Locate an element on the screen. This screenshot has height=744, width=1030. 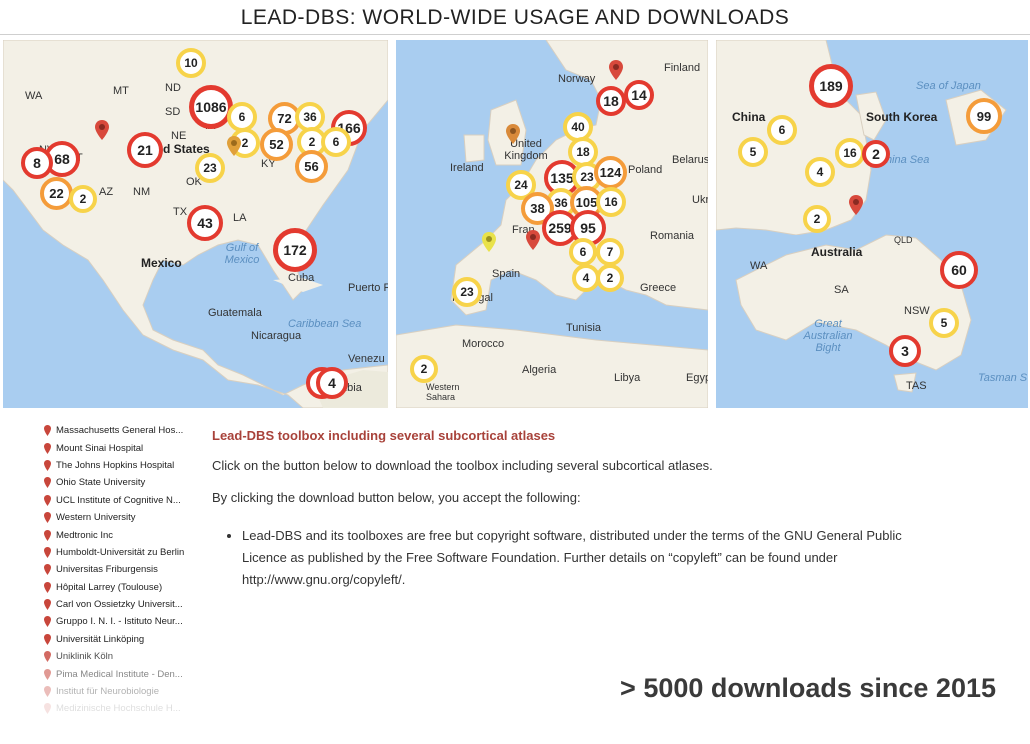
cluster-marker: 10 is located at coordinates (191, 63).